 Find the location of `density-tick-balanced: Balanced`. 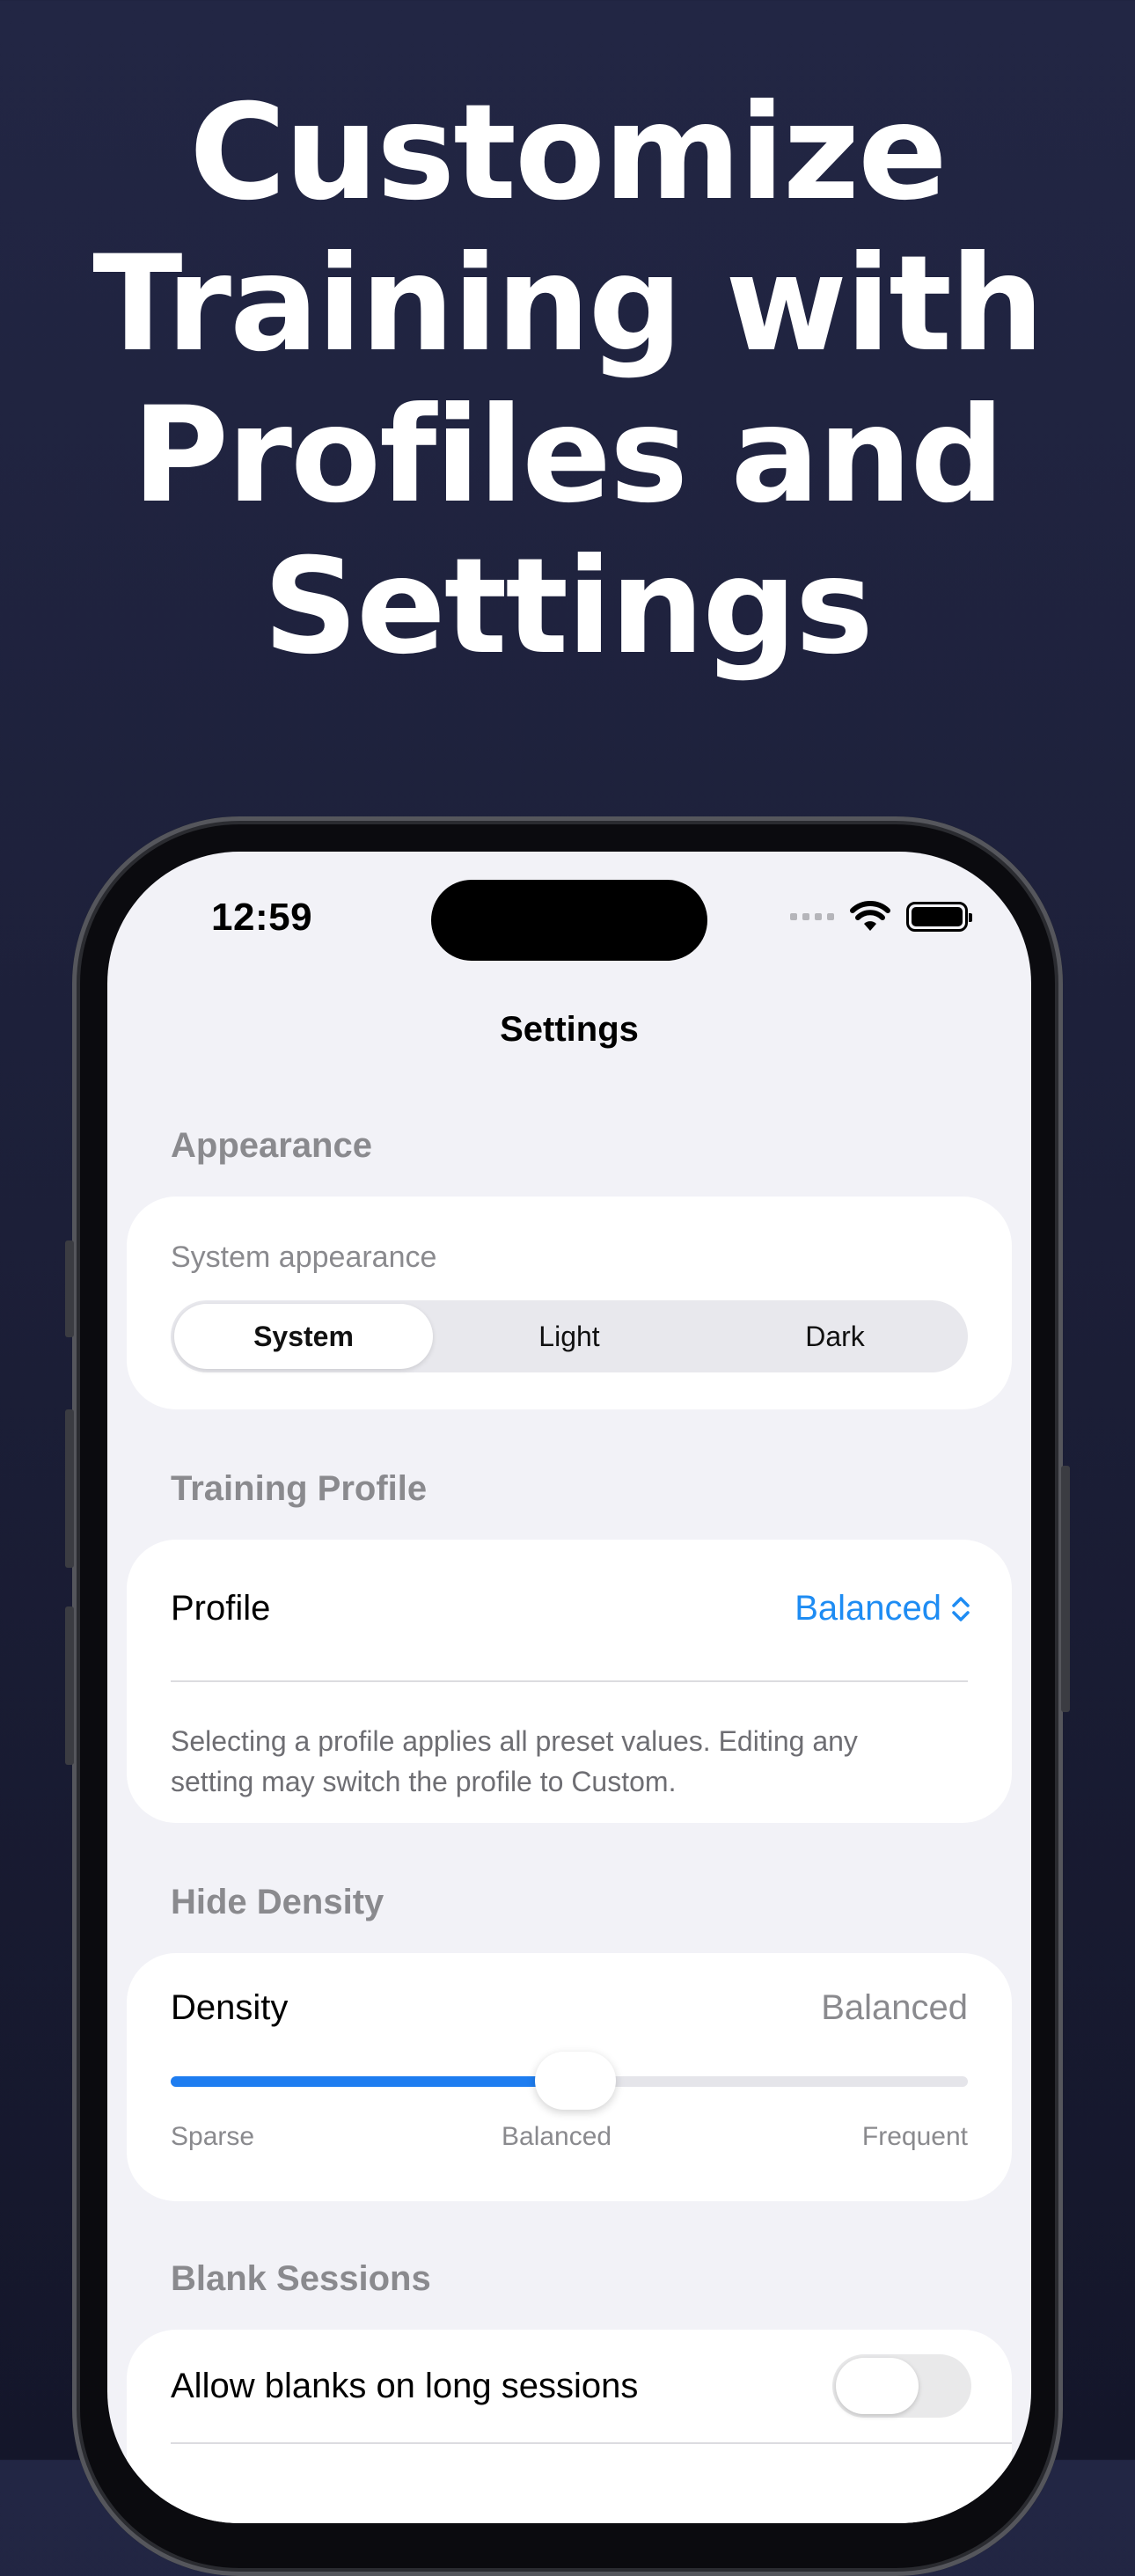

density-tick-balanced: Balanced is located at coordinates (557, 2136).